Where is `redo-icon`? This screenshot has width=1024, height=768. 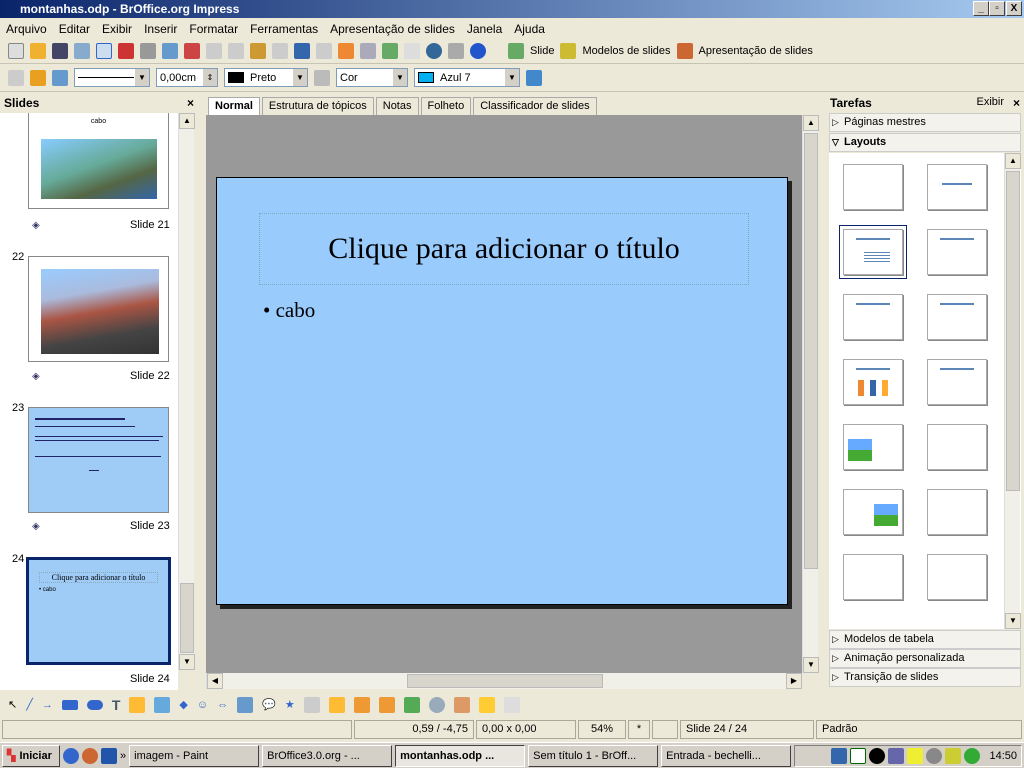 redo-icon is located at coordinates (324, 51).